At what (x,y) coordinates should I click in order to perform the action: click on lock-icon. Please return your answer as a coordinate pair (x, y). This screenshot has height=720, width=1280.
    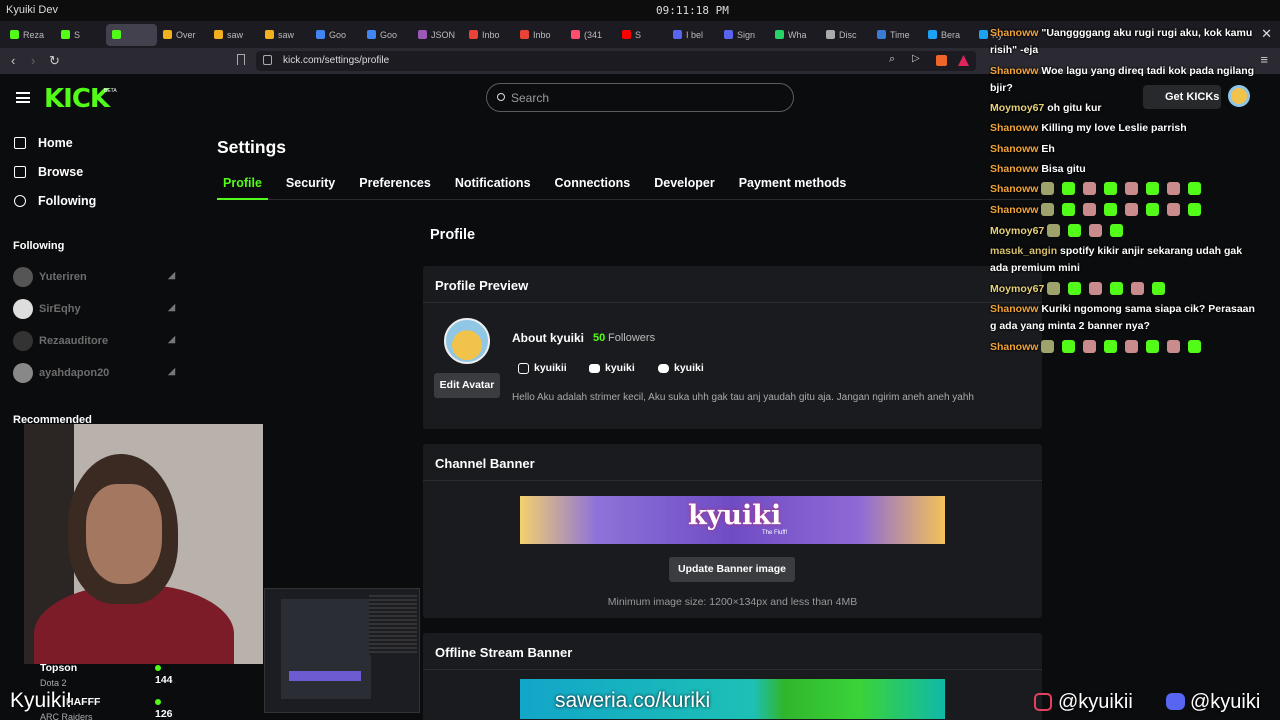
    Looking at the image, I should click on (267, 60).